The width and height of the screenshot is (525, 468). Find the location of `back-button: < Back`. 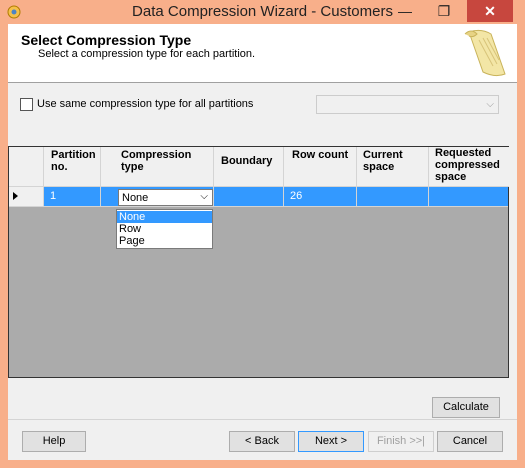

back-button: < Back is located at coordinates (262, 441).